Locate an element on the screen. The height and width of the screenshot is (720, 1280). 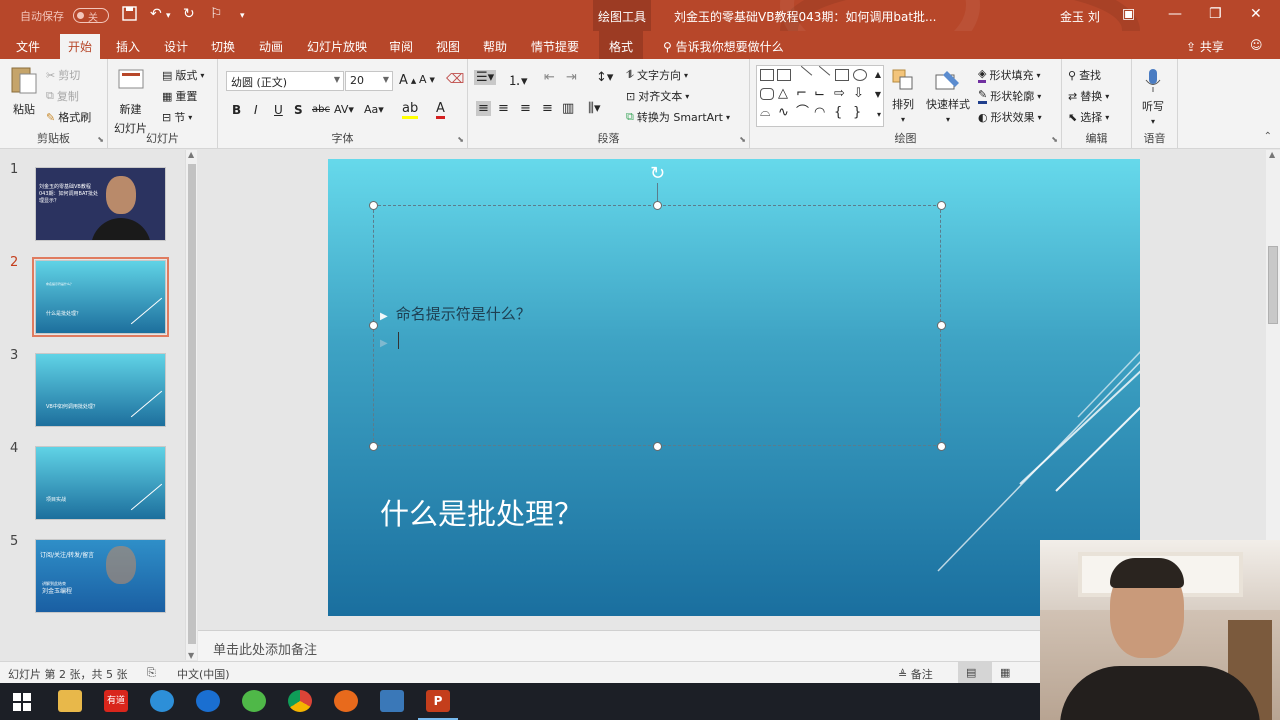
tab-format: 格式 is located at coordinates (621, 45).